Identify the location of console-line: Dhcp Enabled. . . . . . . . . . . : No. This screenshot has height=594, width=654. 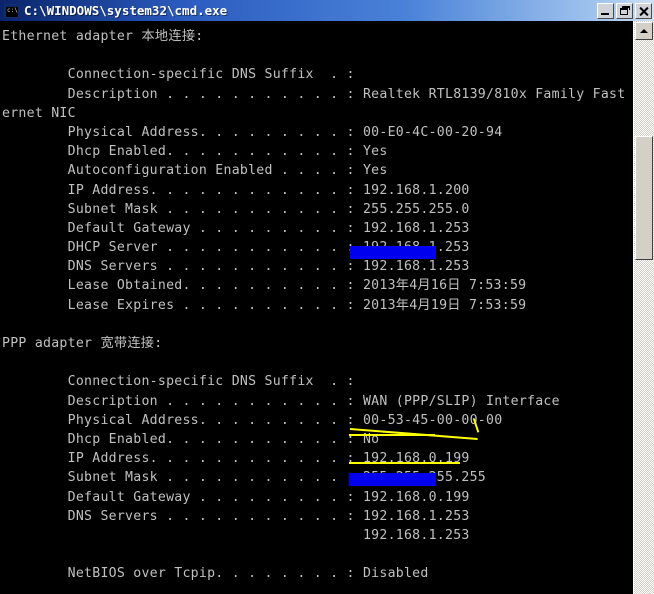
(191, 439).